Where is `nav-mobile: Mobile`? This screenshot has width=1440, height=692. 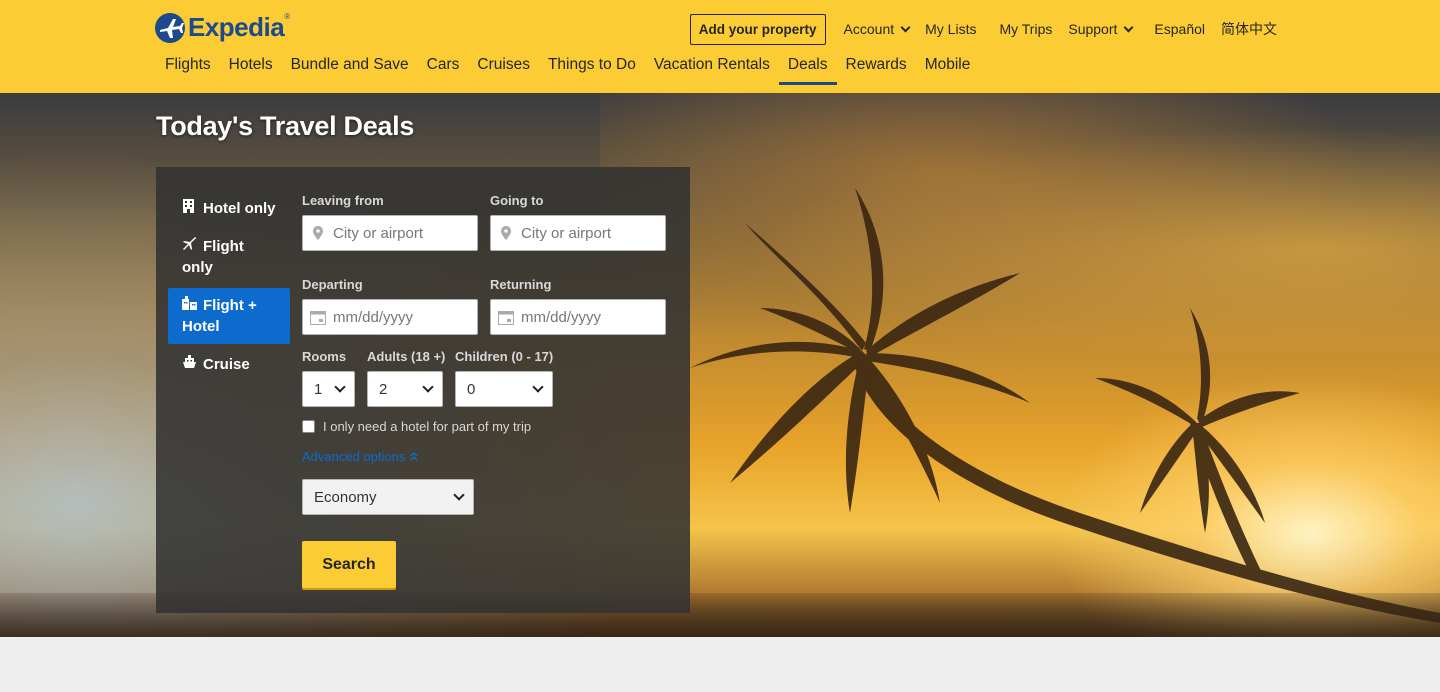 nav-mobile: Mobile is located at coordinates (948, 68).